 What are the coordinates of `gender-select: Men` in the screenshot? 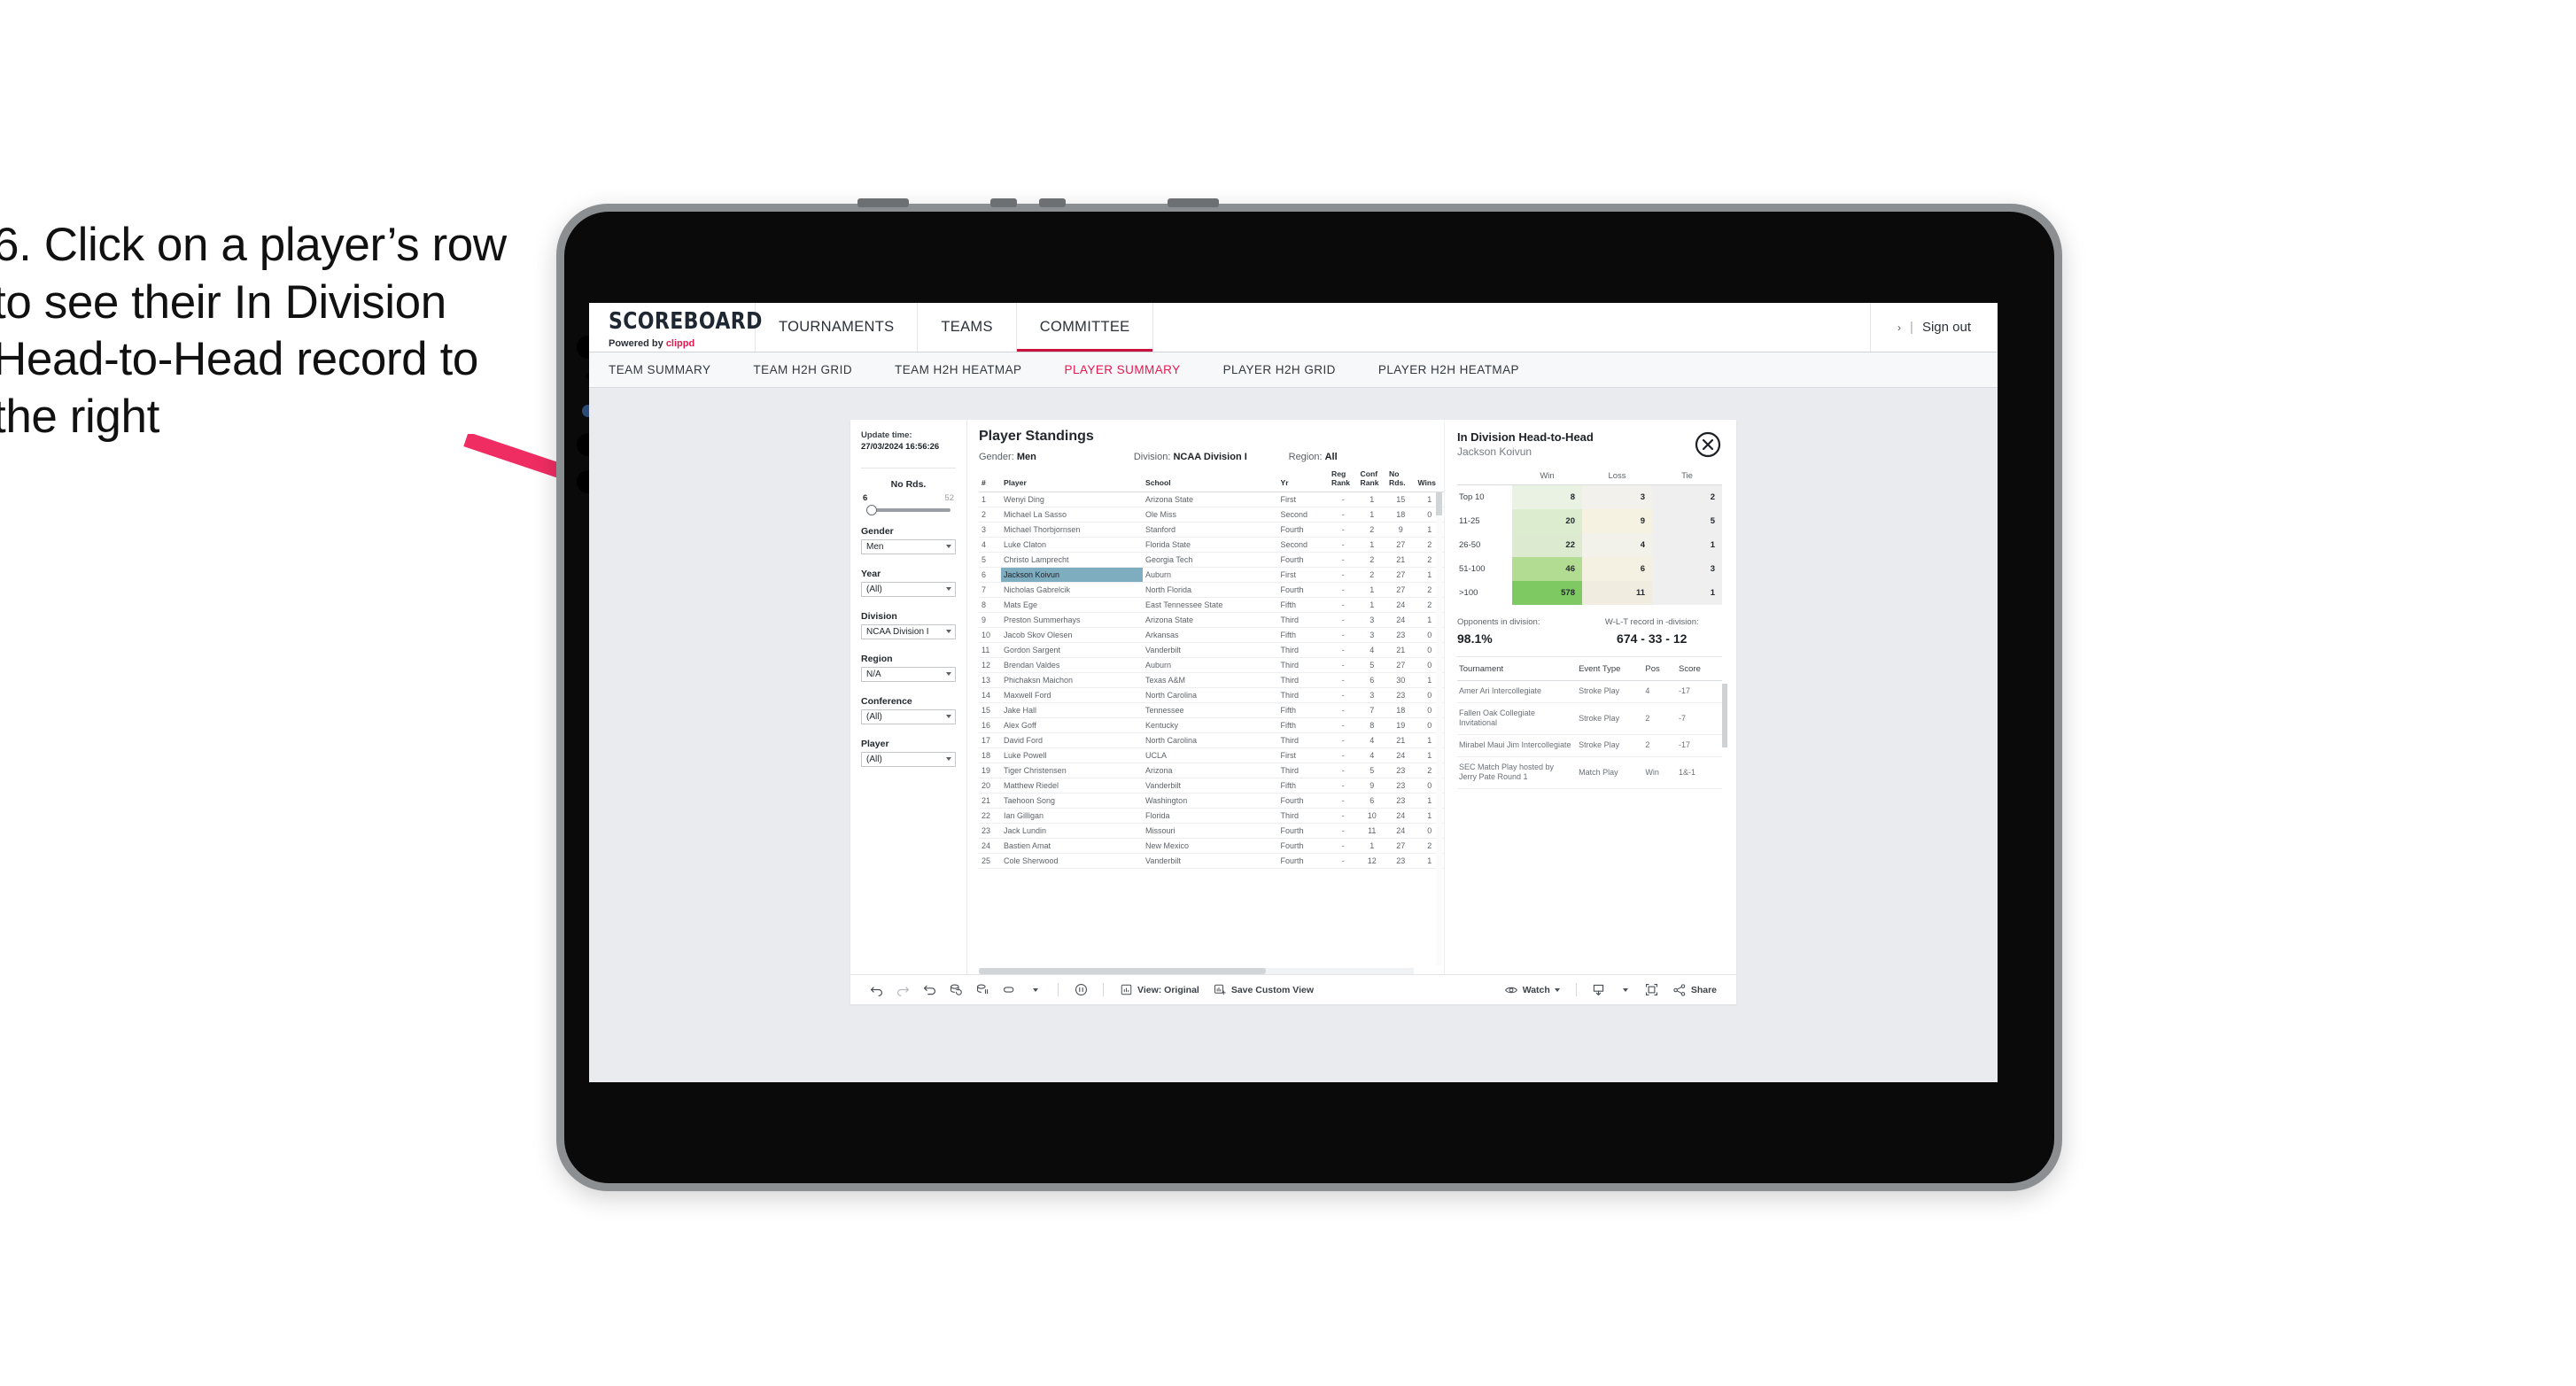 It's located at (908, 546).